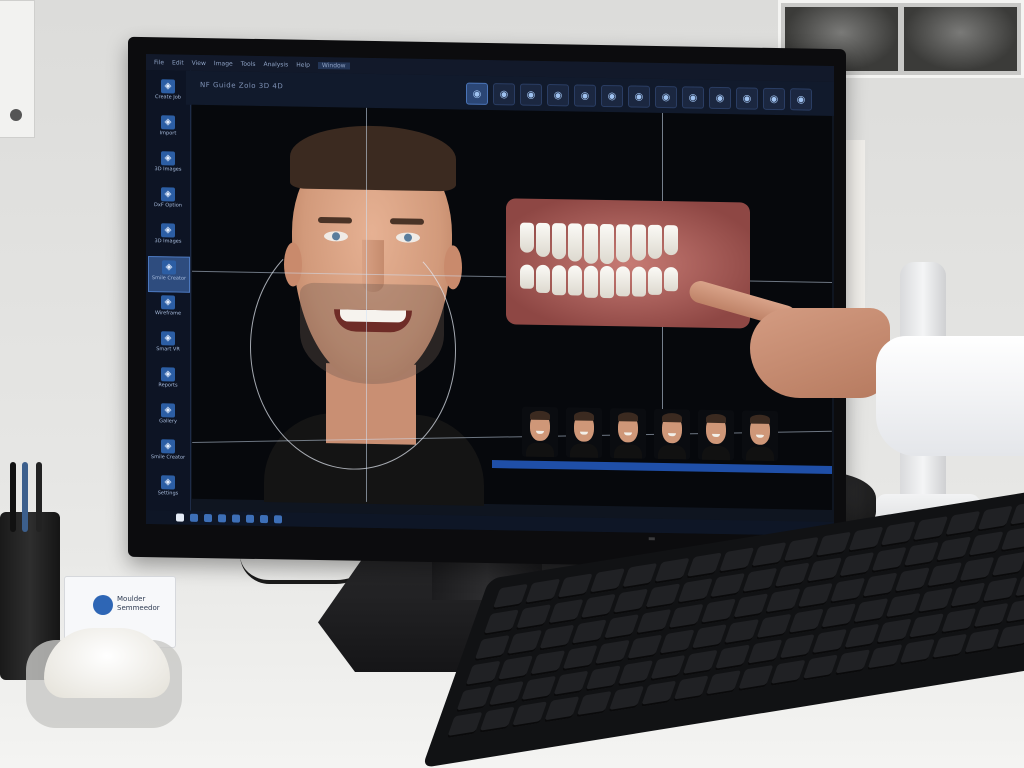  What do you see at coordinates (168, 93) in the screenshot?
I see `sidebar-item: ◈ Create Job` at bounding box center [168, 93].